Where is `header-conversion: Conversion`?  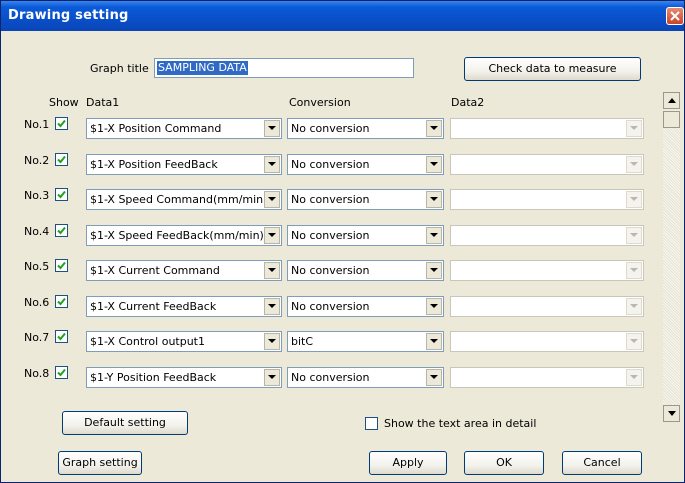
header-conversion: Conversion is located at coordinates (320, 102).